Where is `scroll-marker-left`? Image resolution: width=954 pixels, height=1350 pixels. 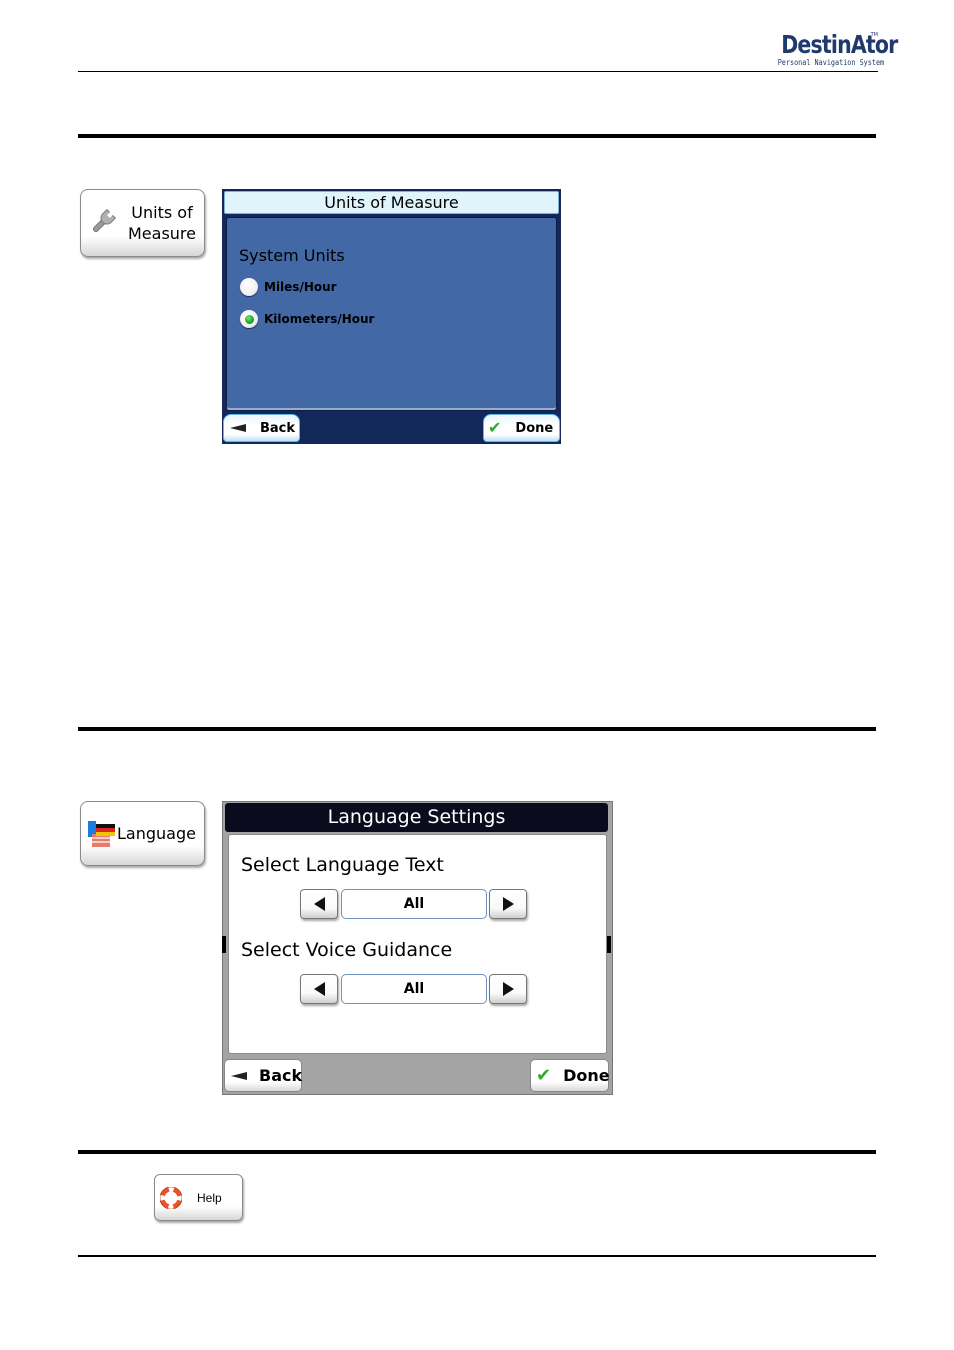 scroll-marker-left is located at coordinates (224, 944).